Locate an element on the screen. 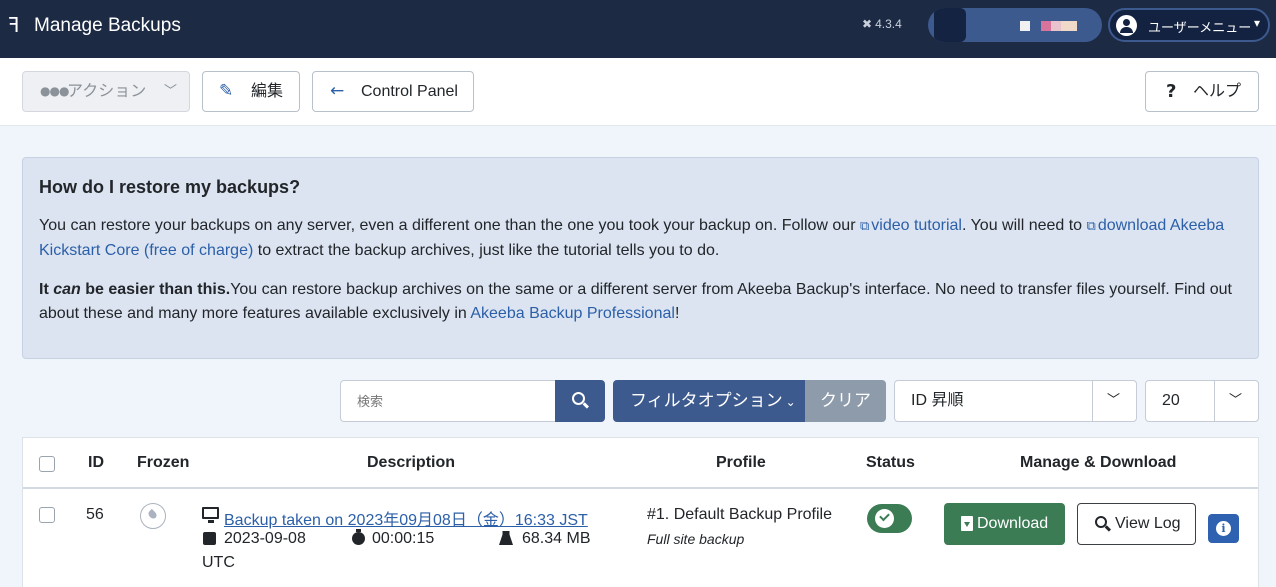 The height and width of the screenshot is (587, 1276). actions-label: アクション is located at coordinates (107, 91).